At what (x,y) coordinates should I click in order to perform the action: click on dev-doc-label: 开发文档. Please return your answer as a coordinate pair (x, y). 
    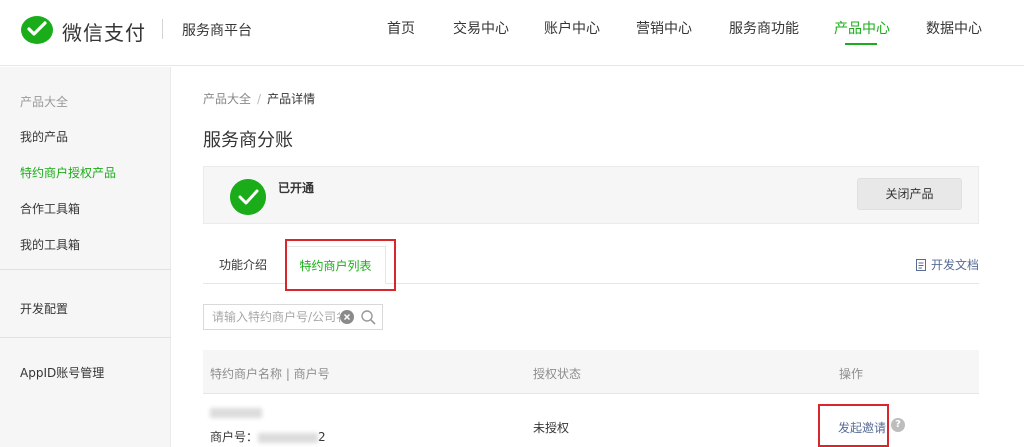
    Looking at the image, I should click on (954, 265).